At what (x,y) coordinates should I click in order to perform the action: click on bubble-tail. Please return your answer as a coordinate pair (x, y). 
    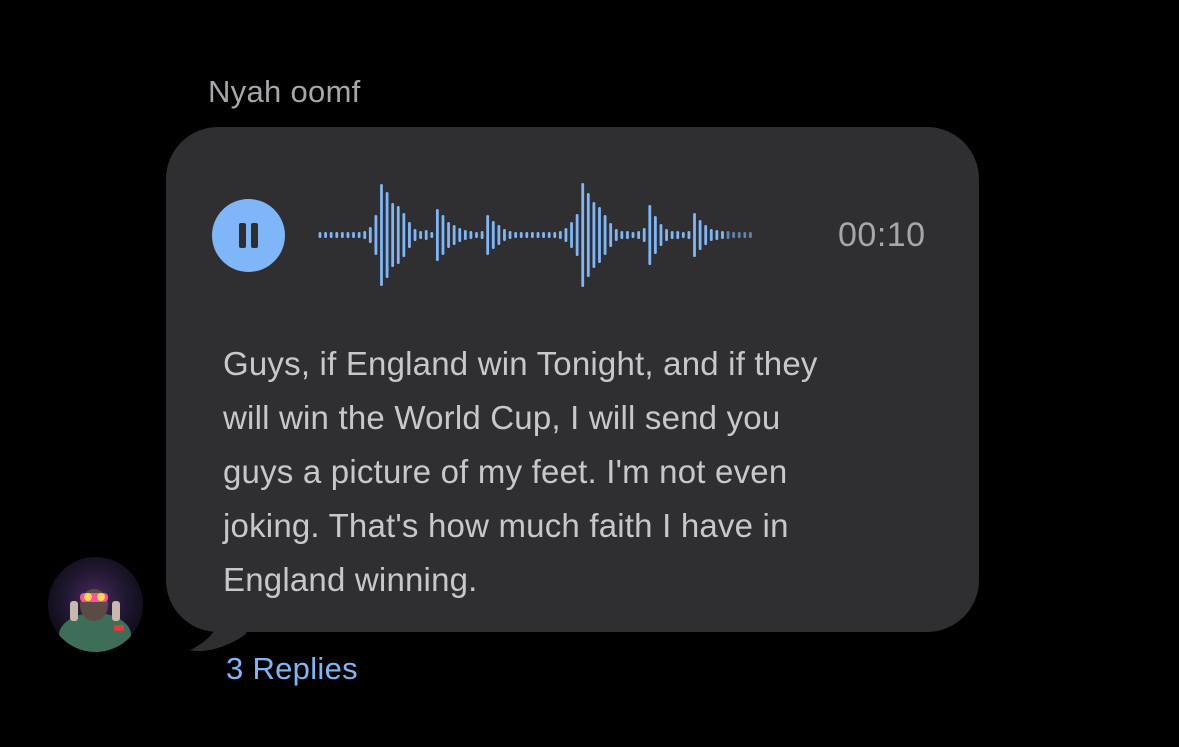
    Looking at the image, I should click on (218, 626).